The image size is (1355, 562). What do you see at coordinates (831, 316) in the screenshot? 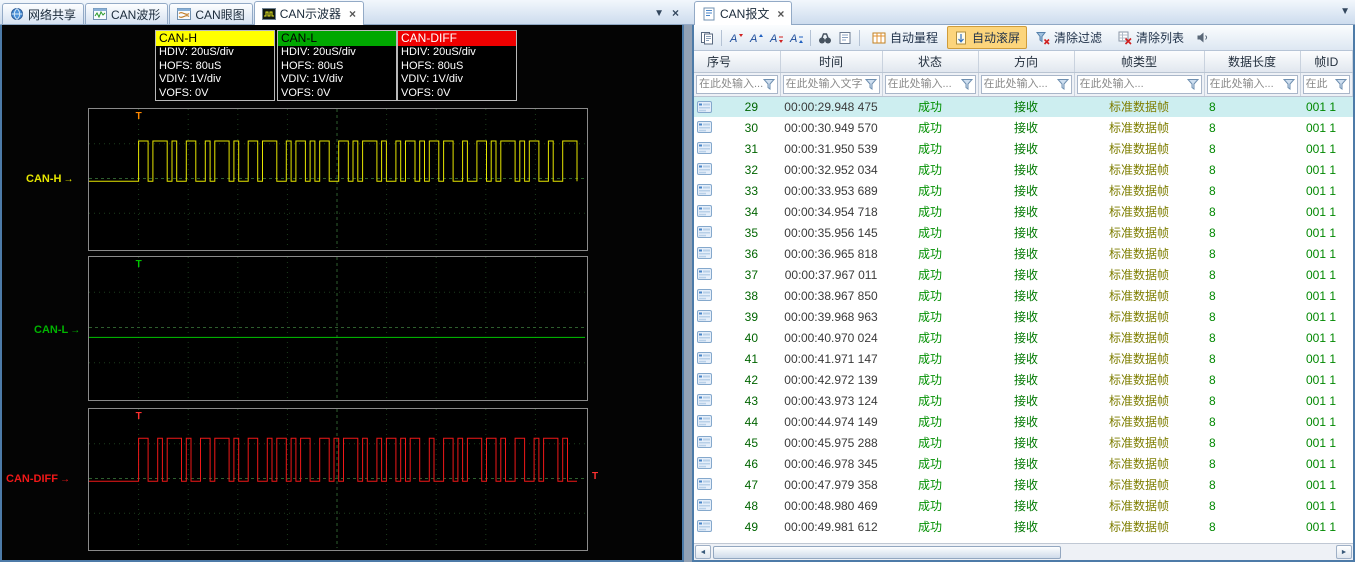
I see `time-cell: 00:00:39.968 963` at bounding box center [831, 316].